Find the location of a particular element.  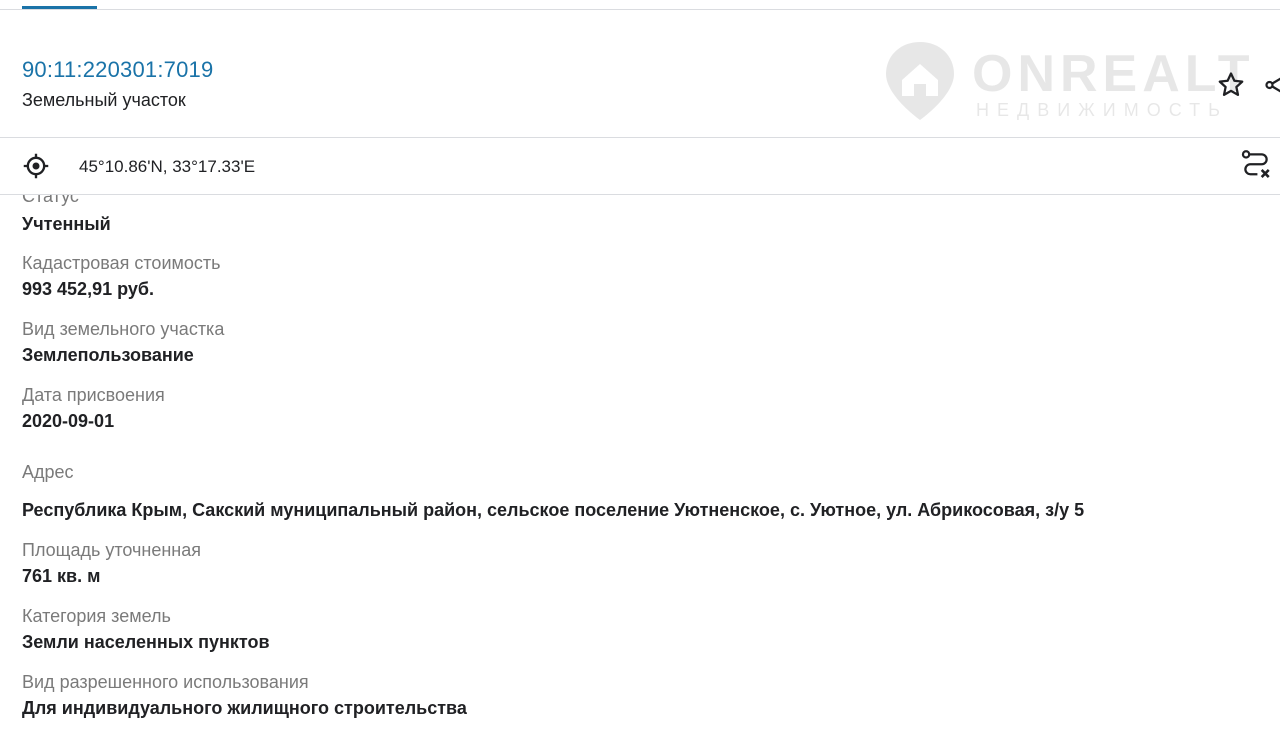

share-button is located at coordinates (1270, 85).